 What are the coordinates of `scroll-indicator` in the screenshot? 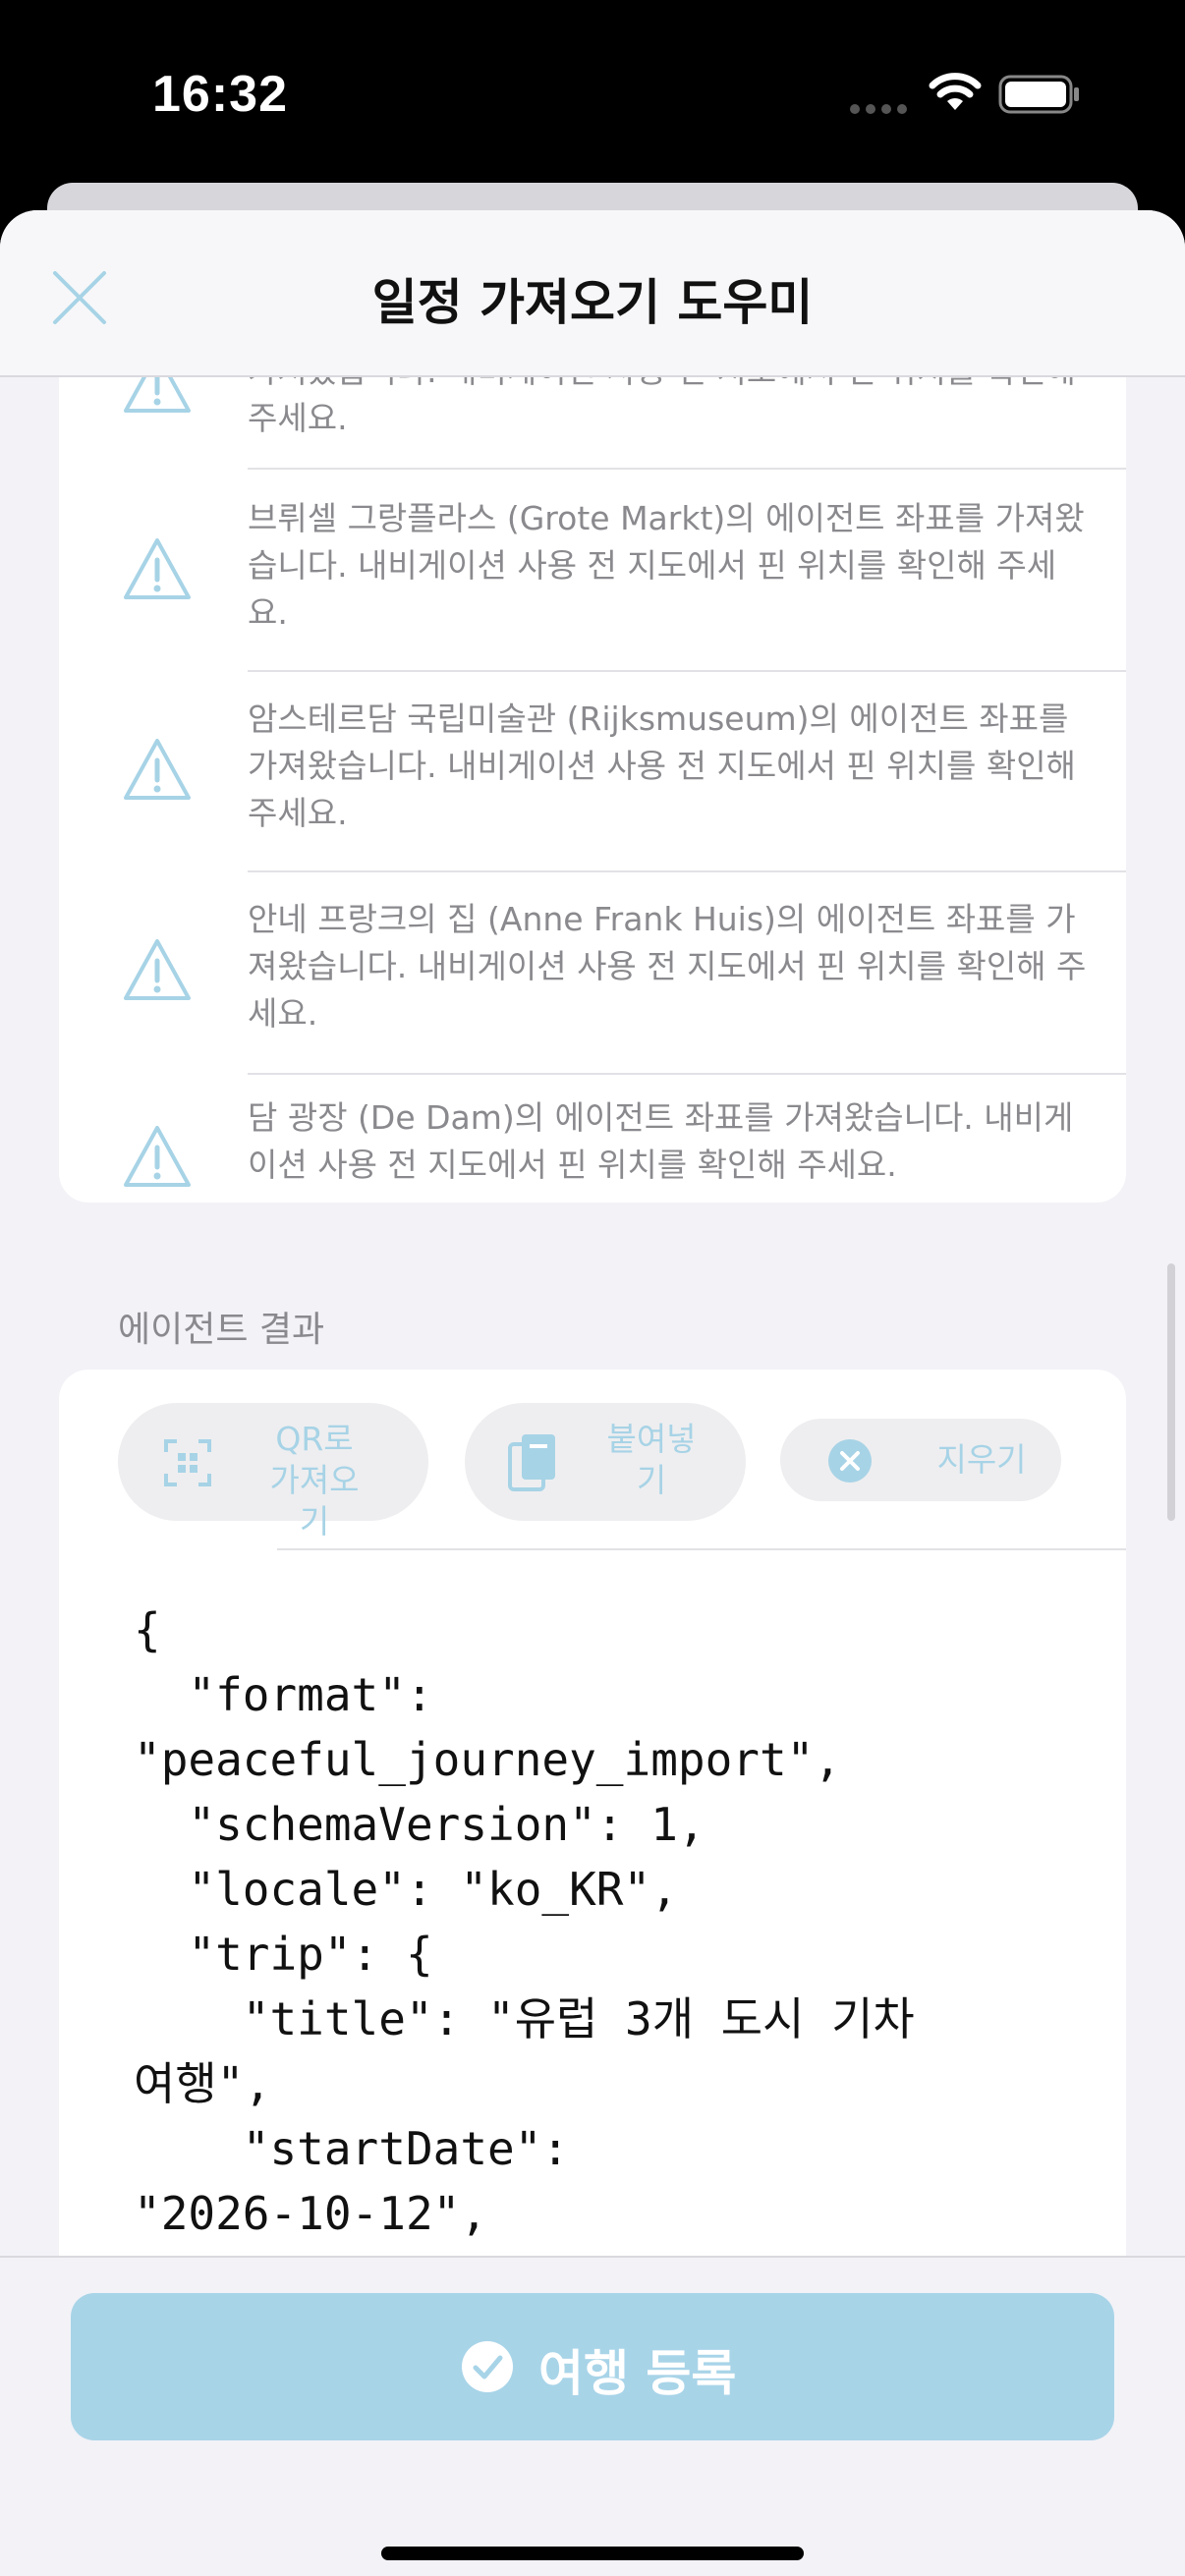 It's located at (1171, 1392).